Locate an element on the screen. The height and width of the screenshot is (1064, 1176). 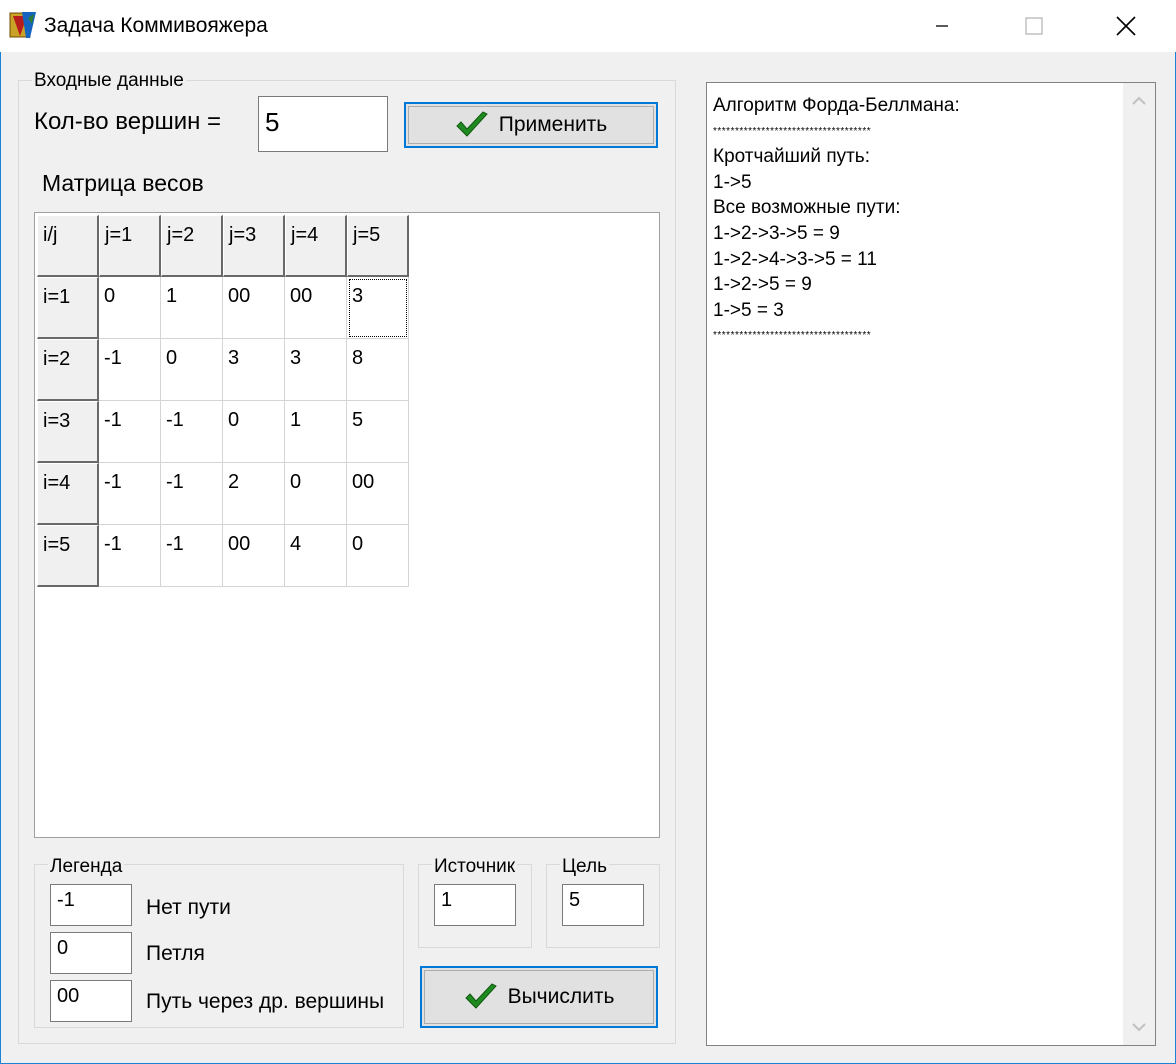
legend-no-path-code: -1 is located at coordinates (91, 905).